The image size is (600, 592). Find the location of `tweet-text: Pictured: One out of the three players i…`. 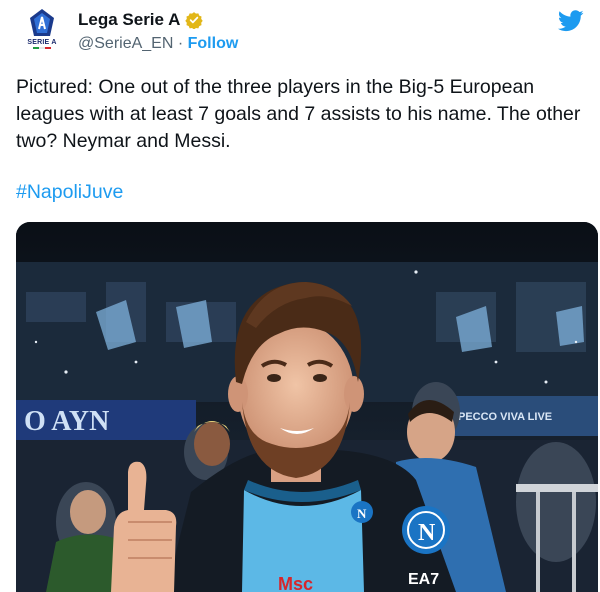

tweet-text: Pictured: One out of the three players i… is located at coordinates (298, 114).